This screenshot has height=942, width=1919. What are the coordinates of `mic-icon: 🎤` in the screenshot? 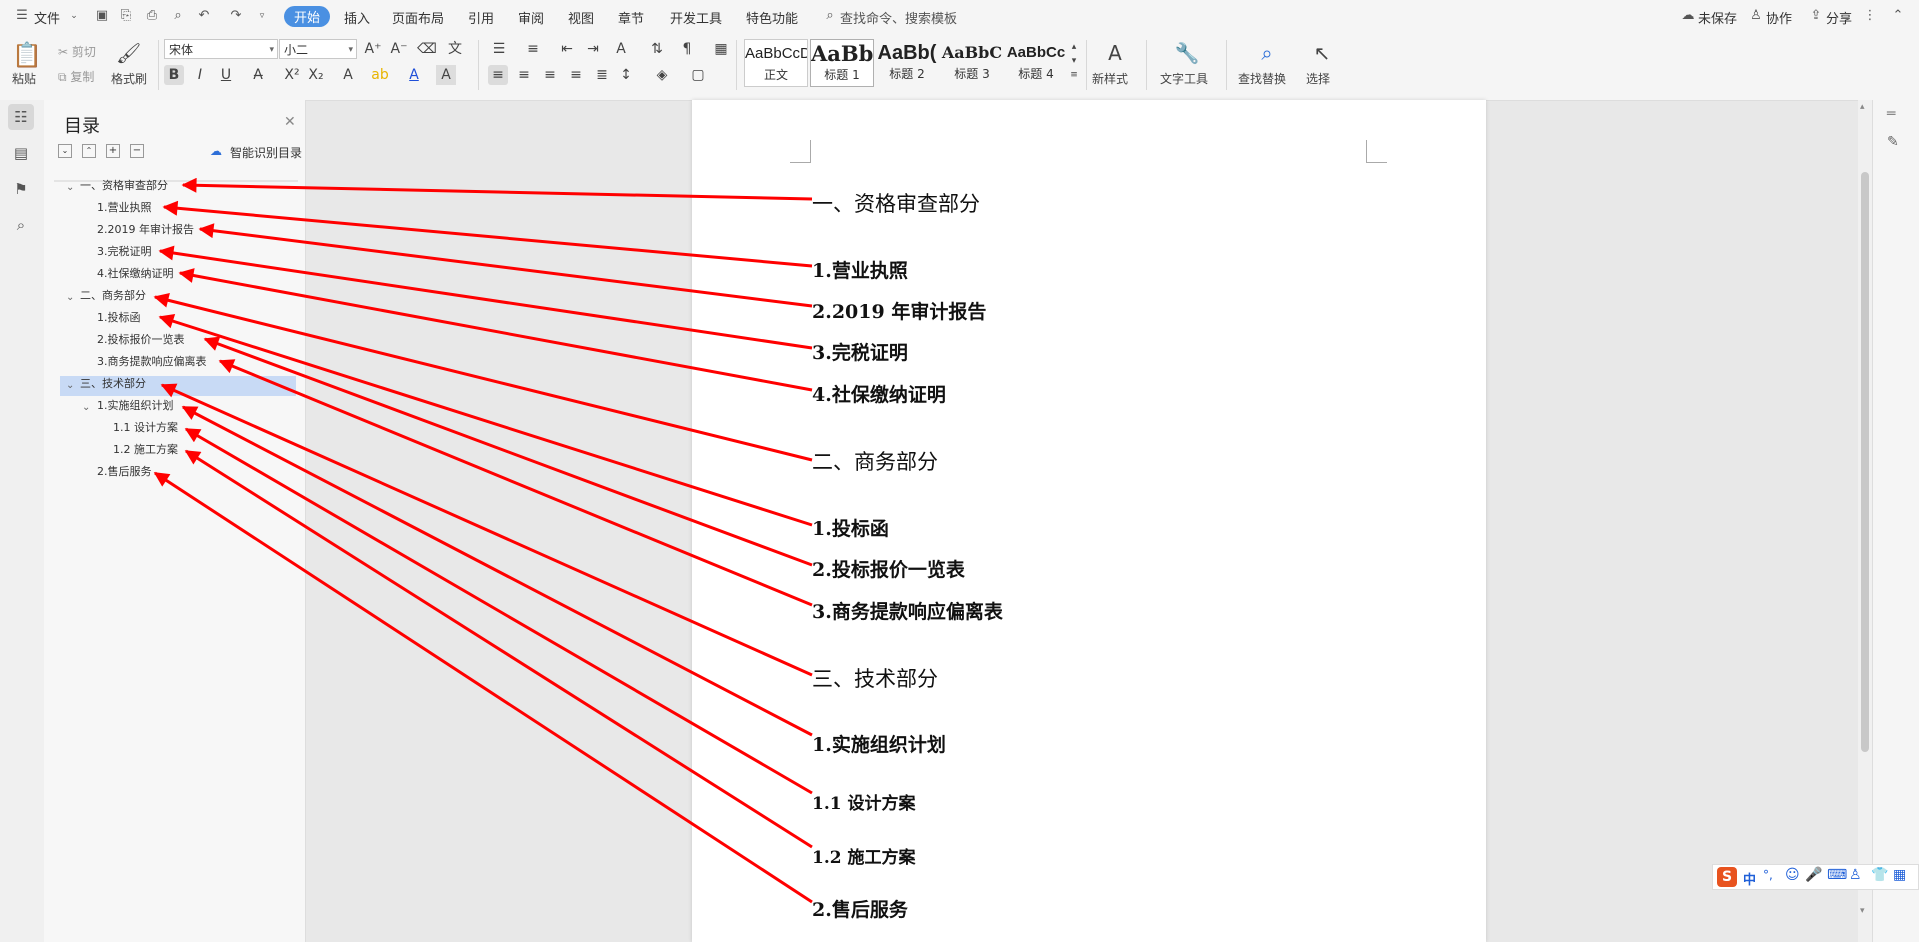 It's located at (1813, 875).